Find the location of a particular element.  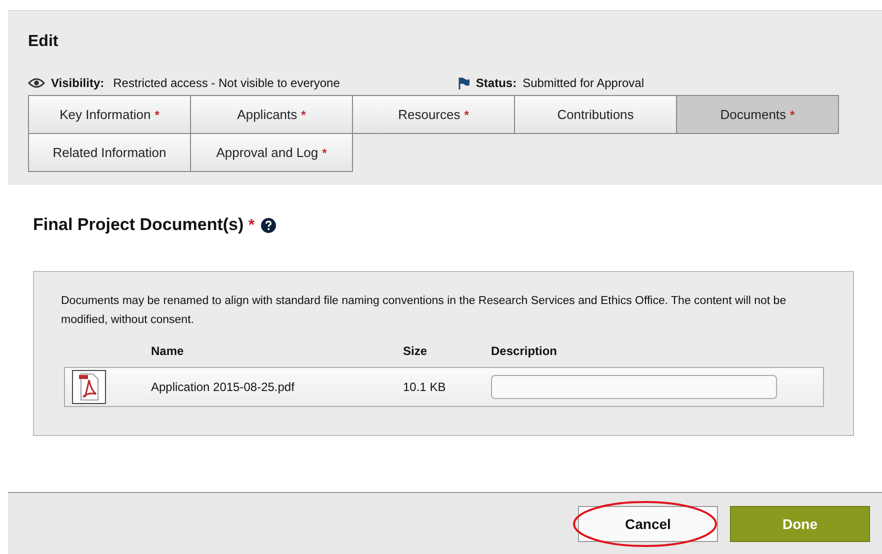

tab: Contributions is located at coordinates (595, 114).